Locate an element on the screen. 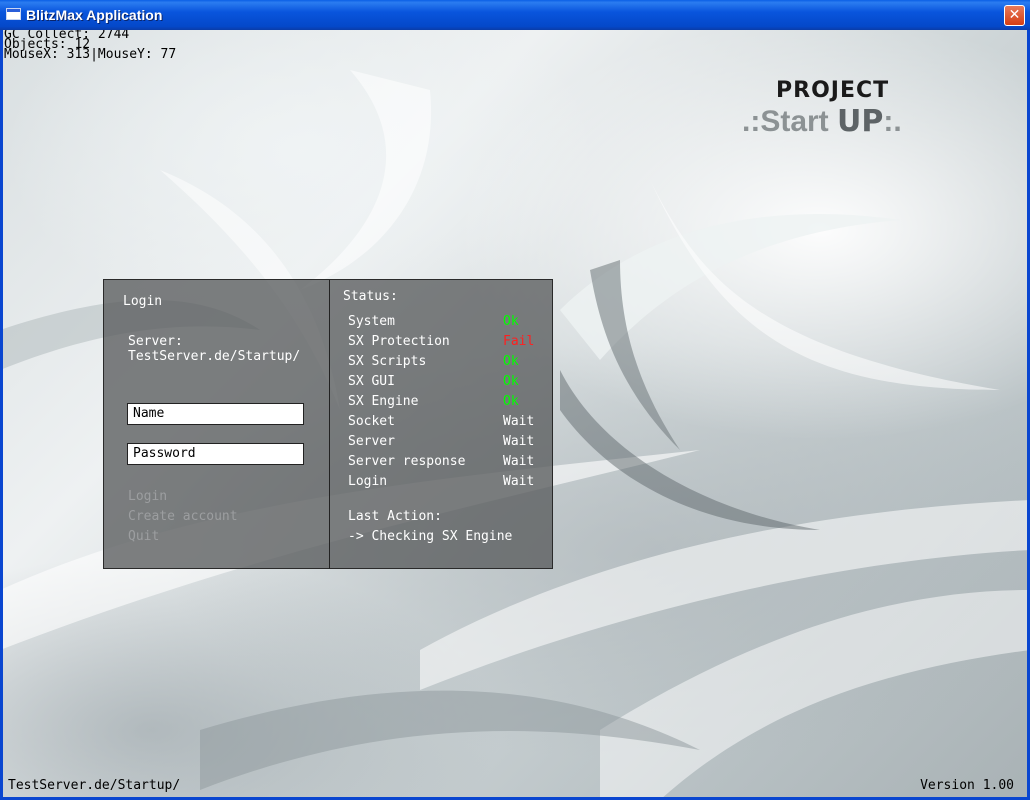  status-item-label: SX Engine is located at coordinates (383, 401).